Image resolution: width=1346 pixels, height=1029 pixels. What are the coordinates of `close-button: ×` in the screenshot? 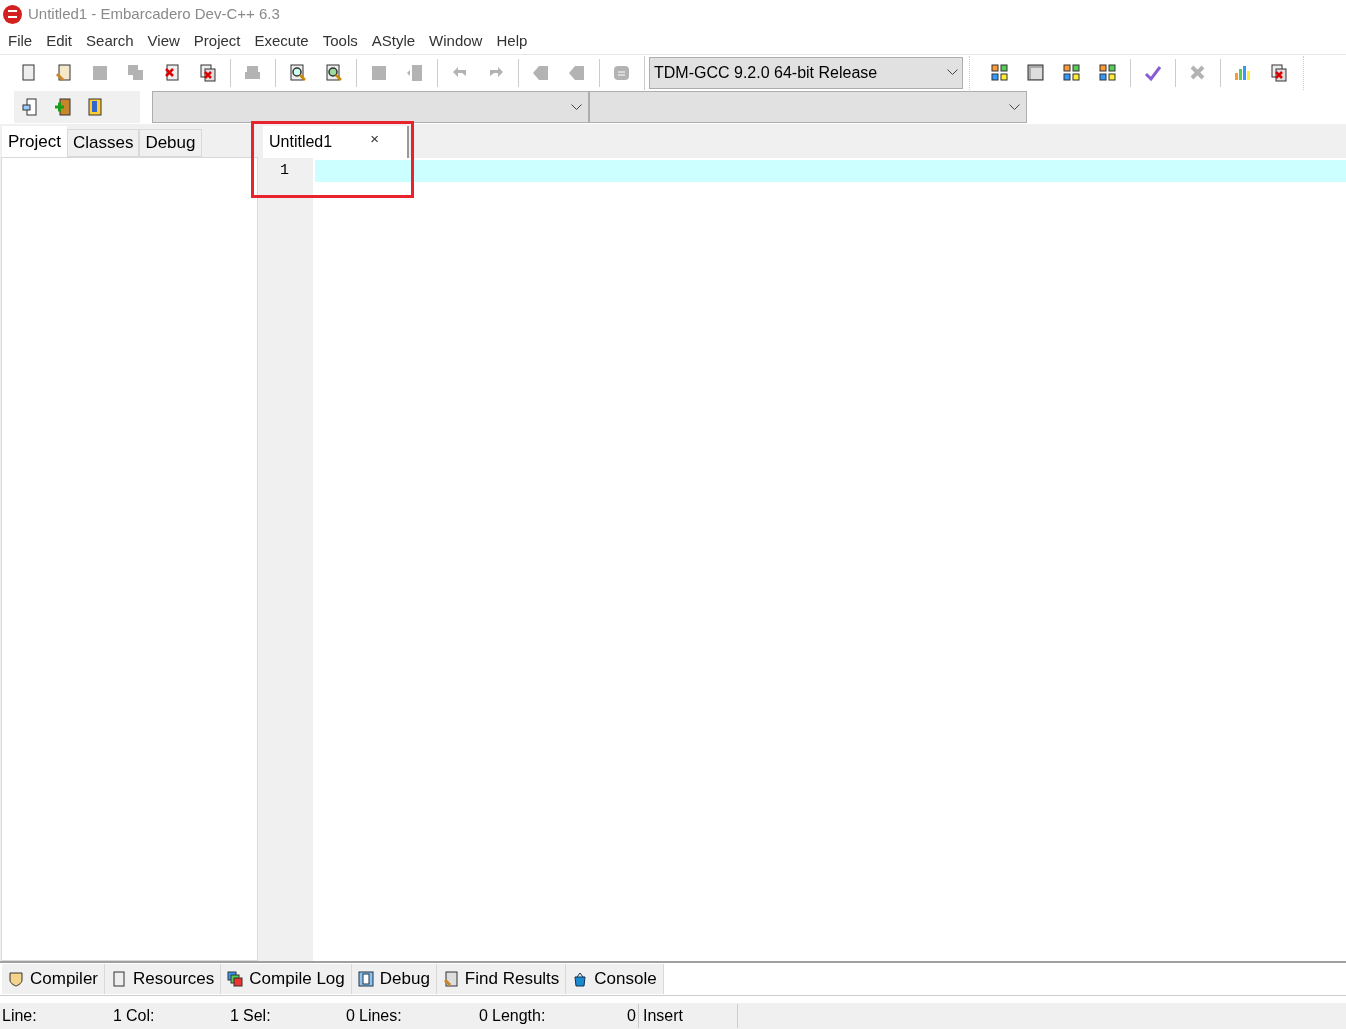 It's located at (374, 139).